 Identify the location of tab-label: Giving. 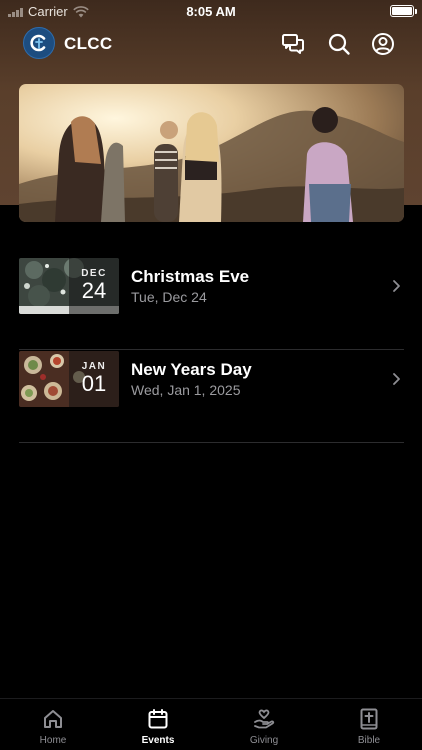
(264, 740).